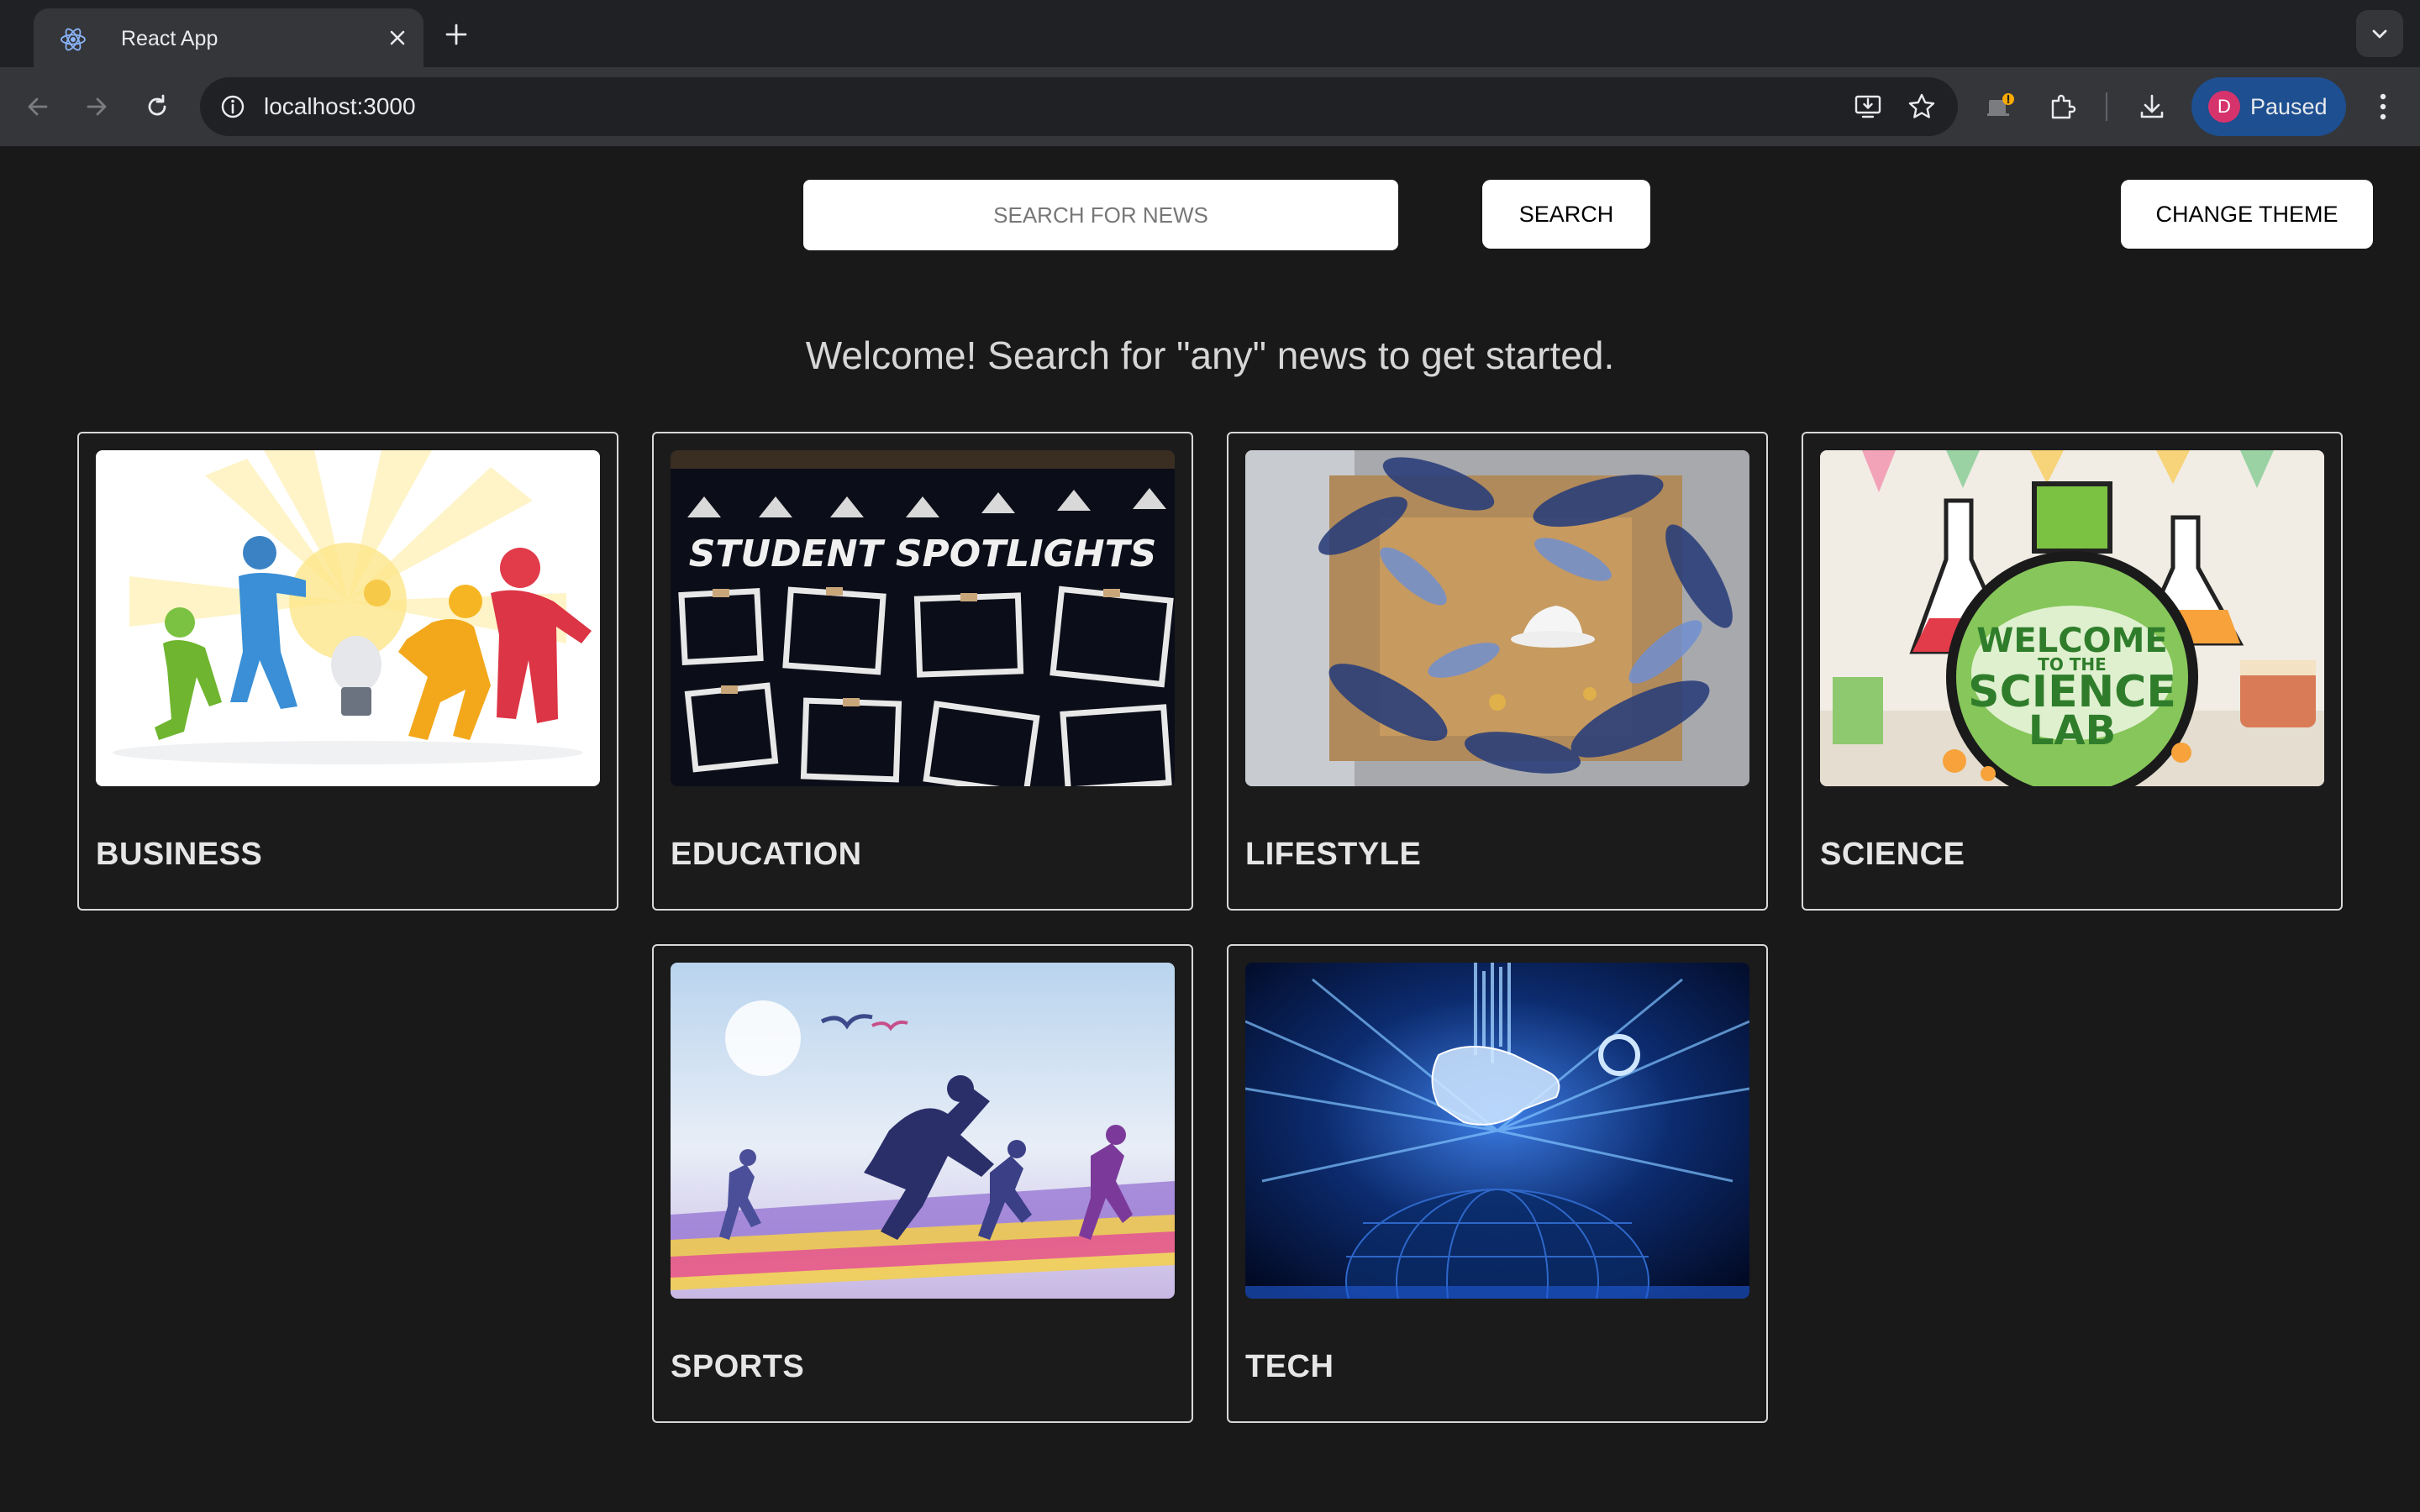 This screenshot has width=2420, height=1512. I want to click on category-card-business: BUSINESS, so click(347, 671).